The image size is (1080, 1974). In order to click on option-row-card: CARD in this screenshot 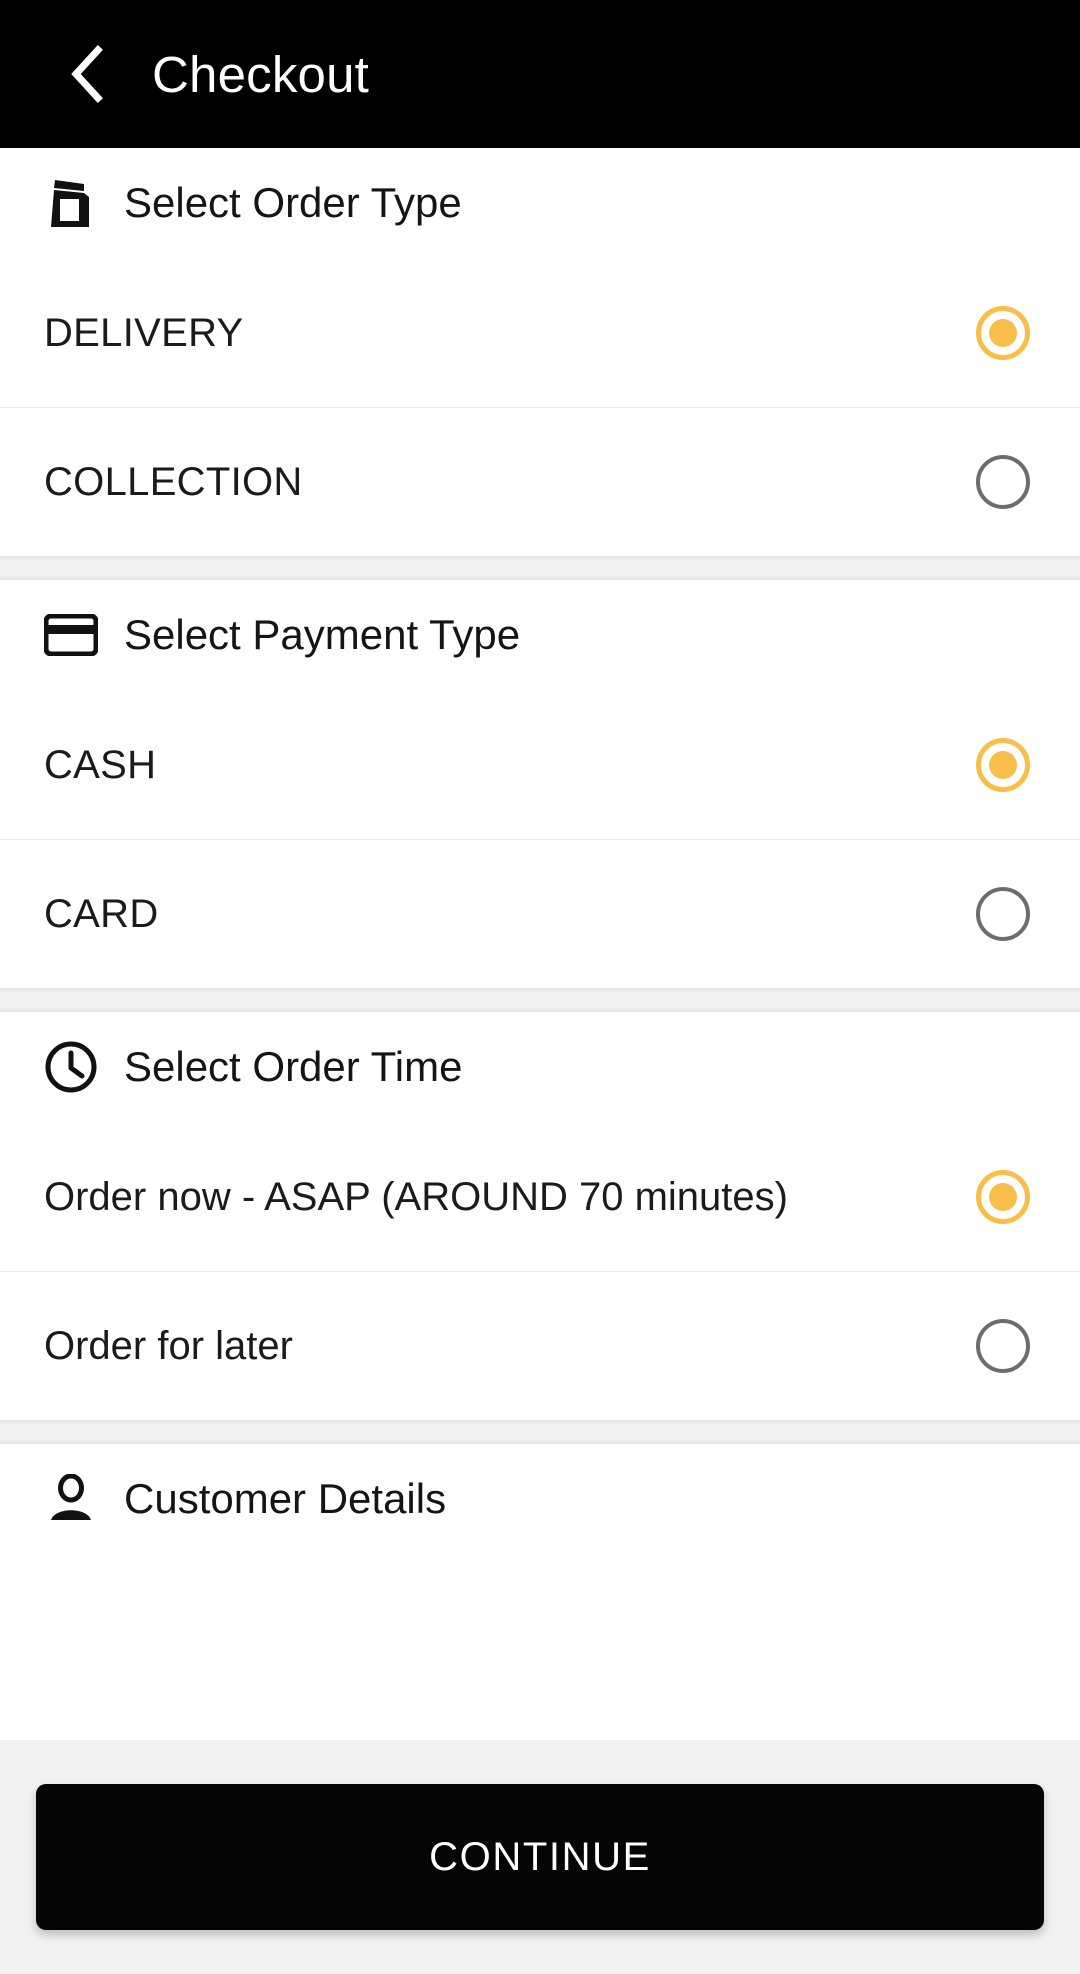, I will do `click(540, 913)`.